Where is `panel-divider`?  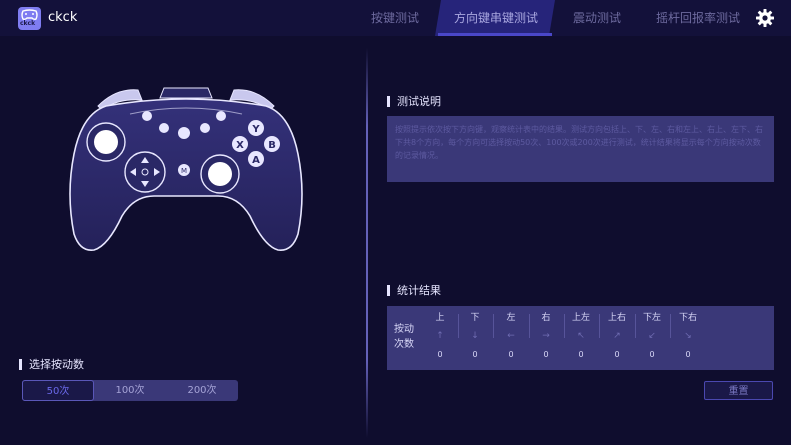 panel-divider is located at coordinates (367, 243).